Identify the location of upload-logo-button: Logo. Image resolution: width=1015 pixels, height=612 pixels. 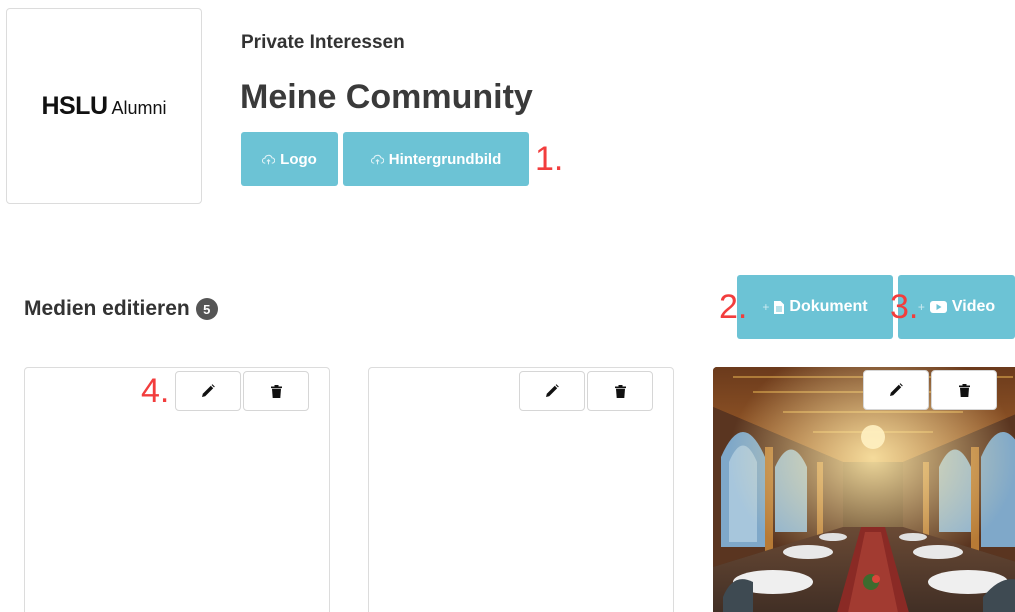
(289, 159).